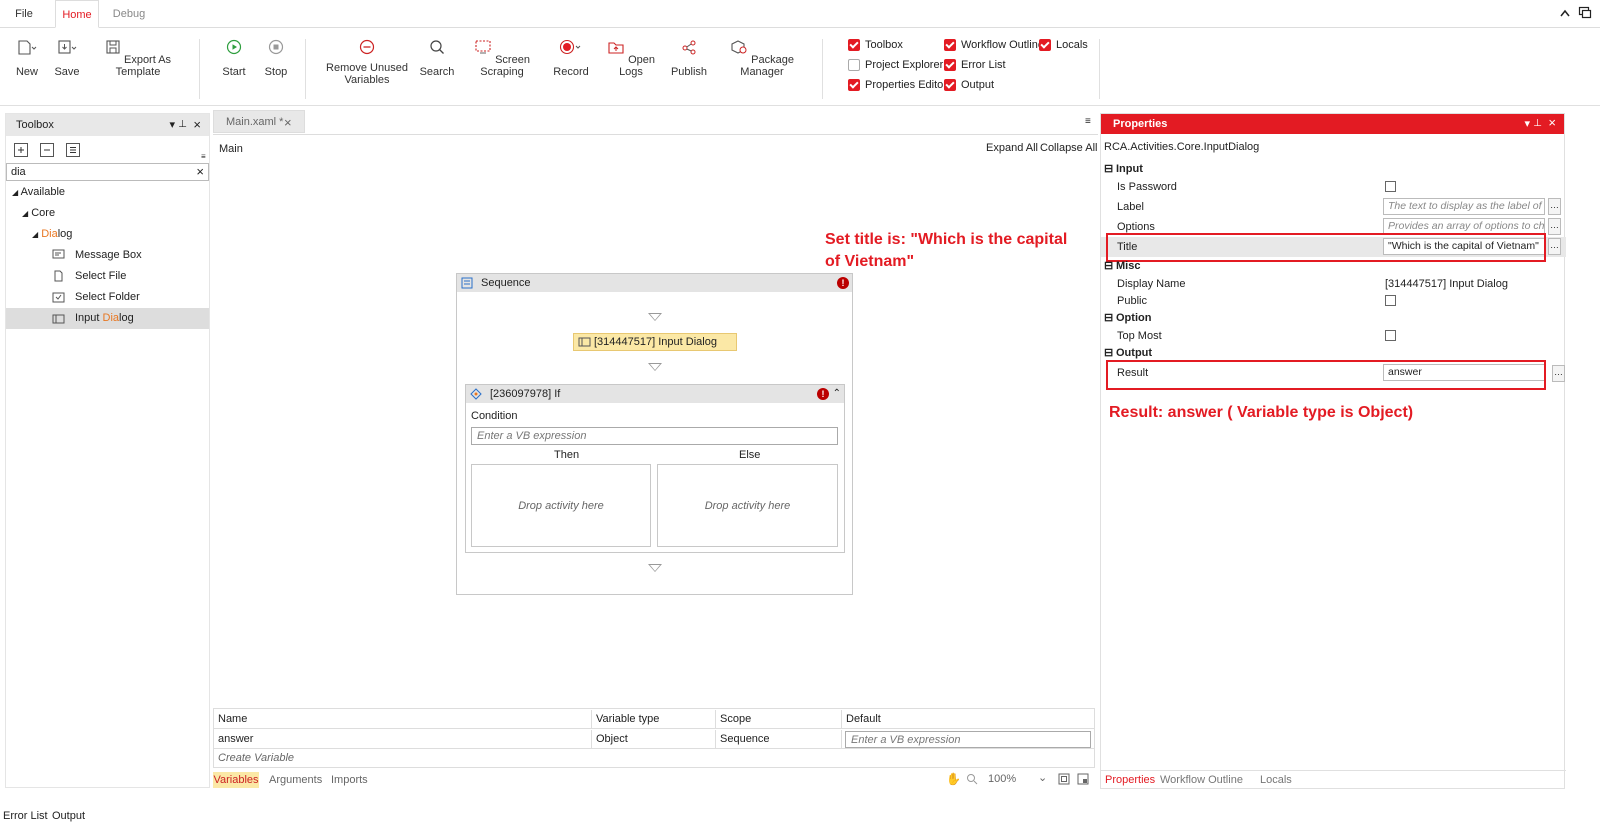  I want to click on tab-arguments: Arguments, so click(295, 780).